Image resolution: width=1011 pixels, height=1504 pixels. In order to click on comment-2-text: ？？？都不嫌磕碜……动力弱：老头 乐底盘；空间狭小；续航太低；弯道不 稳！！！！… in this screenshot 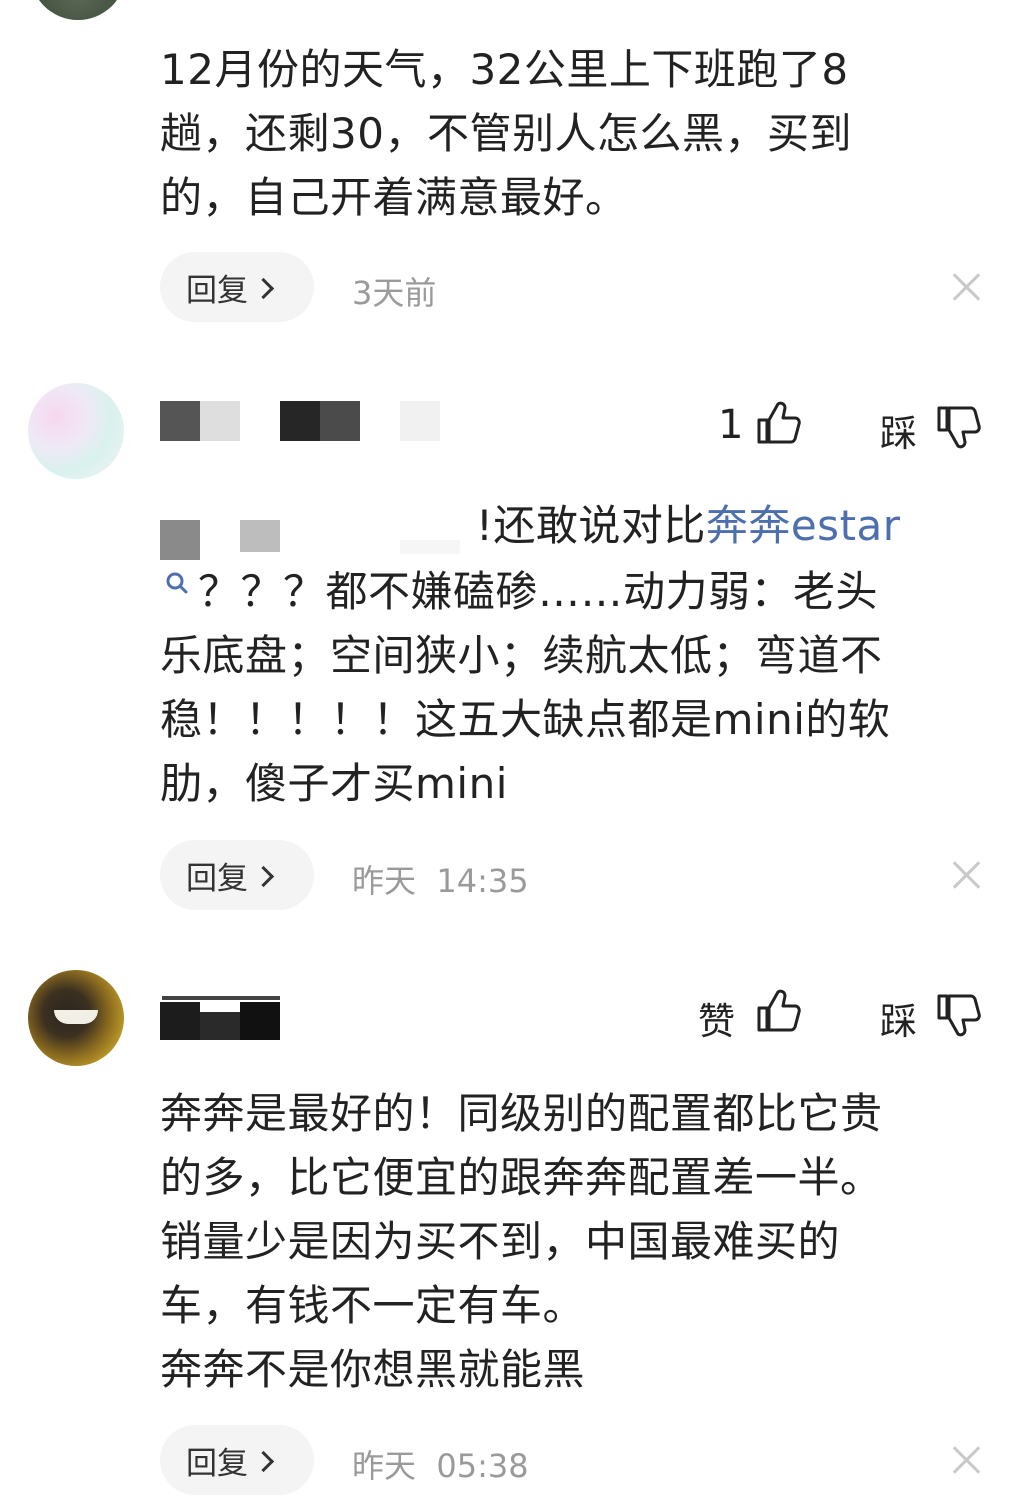, I will do `click(525, 687)`.